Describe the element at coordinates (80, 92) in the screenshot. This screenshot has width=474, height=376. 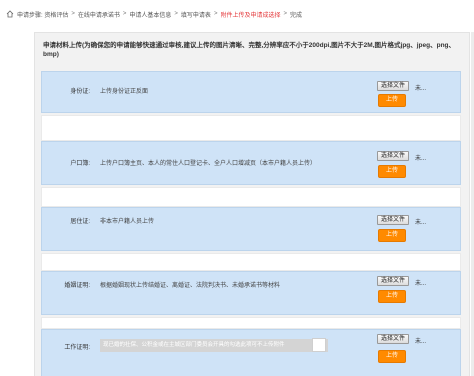
I see `row-label: 身份证:` at that location.